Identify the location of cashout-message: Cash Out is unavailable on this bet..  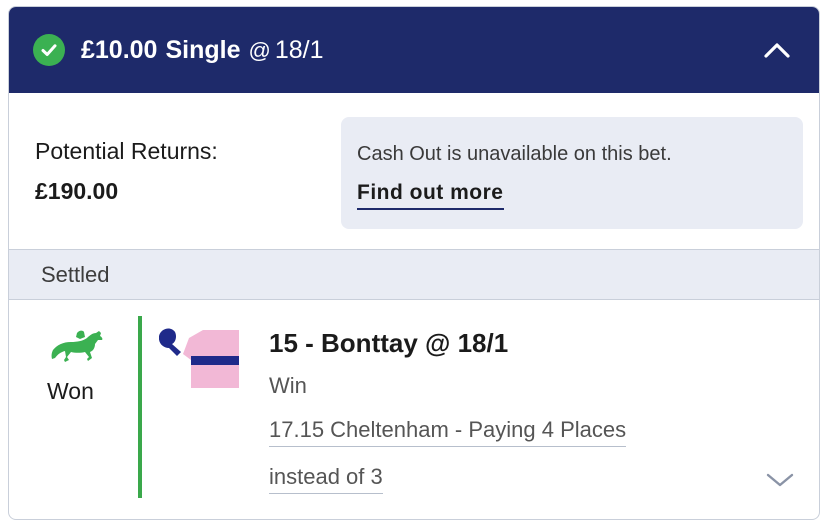
(514, 154).